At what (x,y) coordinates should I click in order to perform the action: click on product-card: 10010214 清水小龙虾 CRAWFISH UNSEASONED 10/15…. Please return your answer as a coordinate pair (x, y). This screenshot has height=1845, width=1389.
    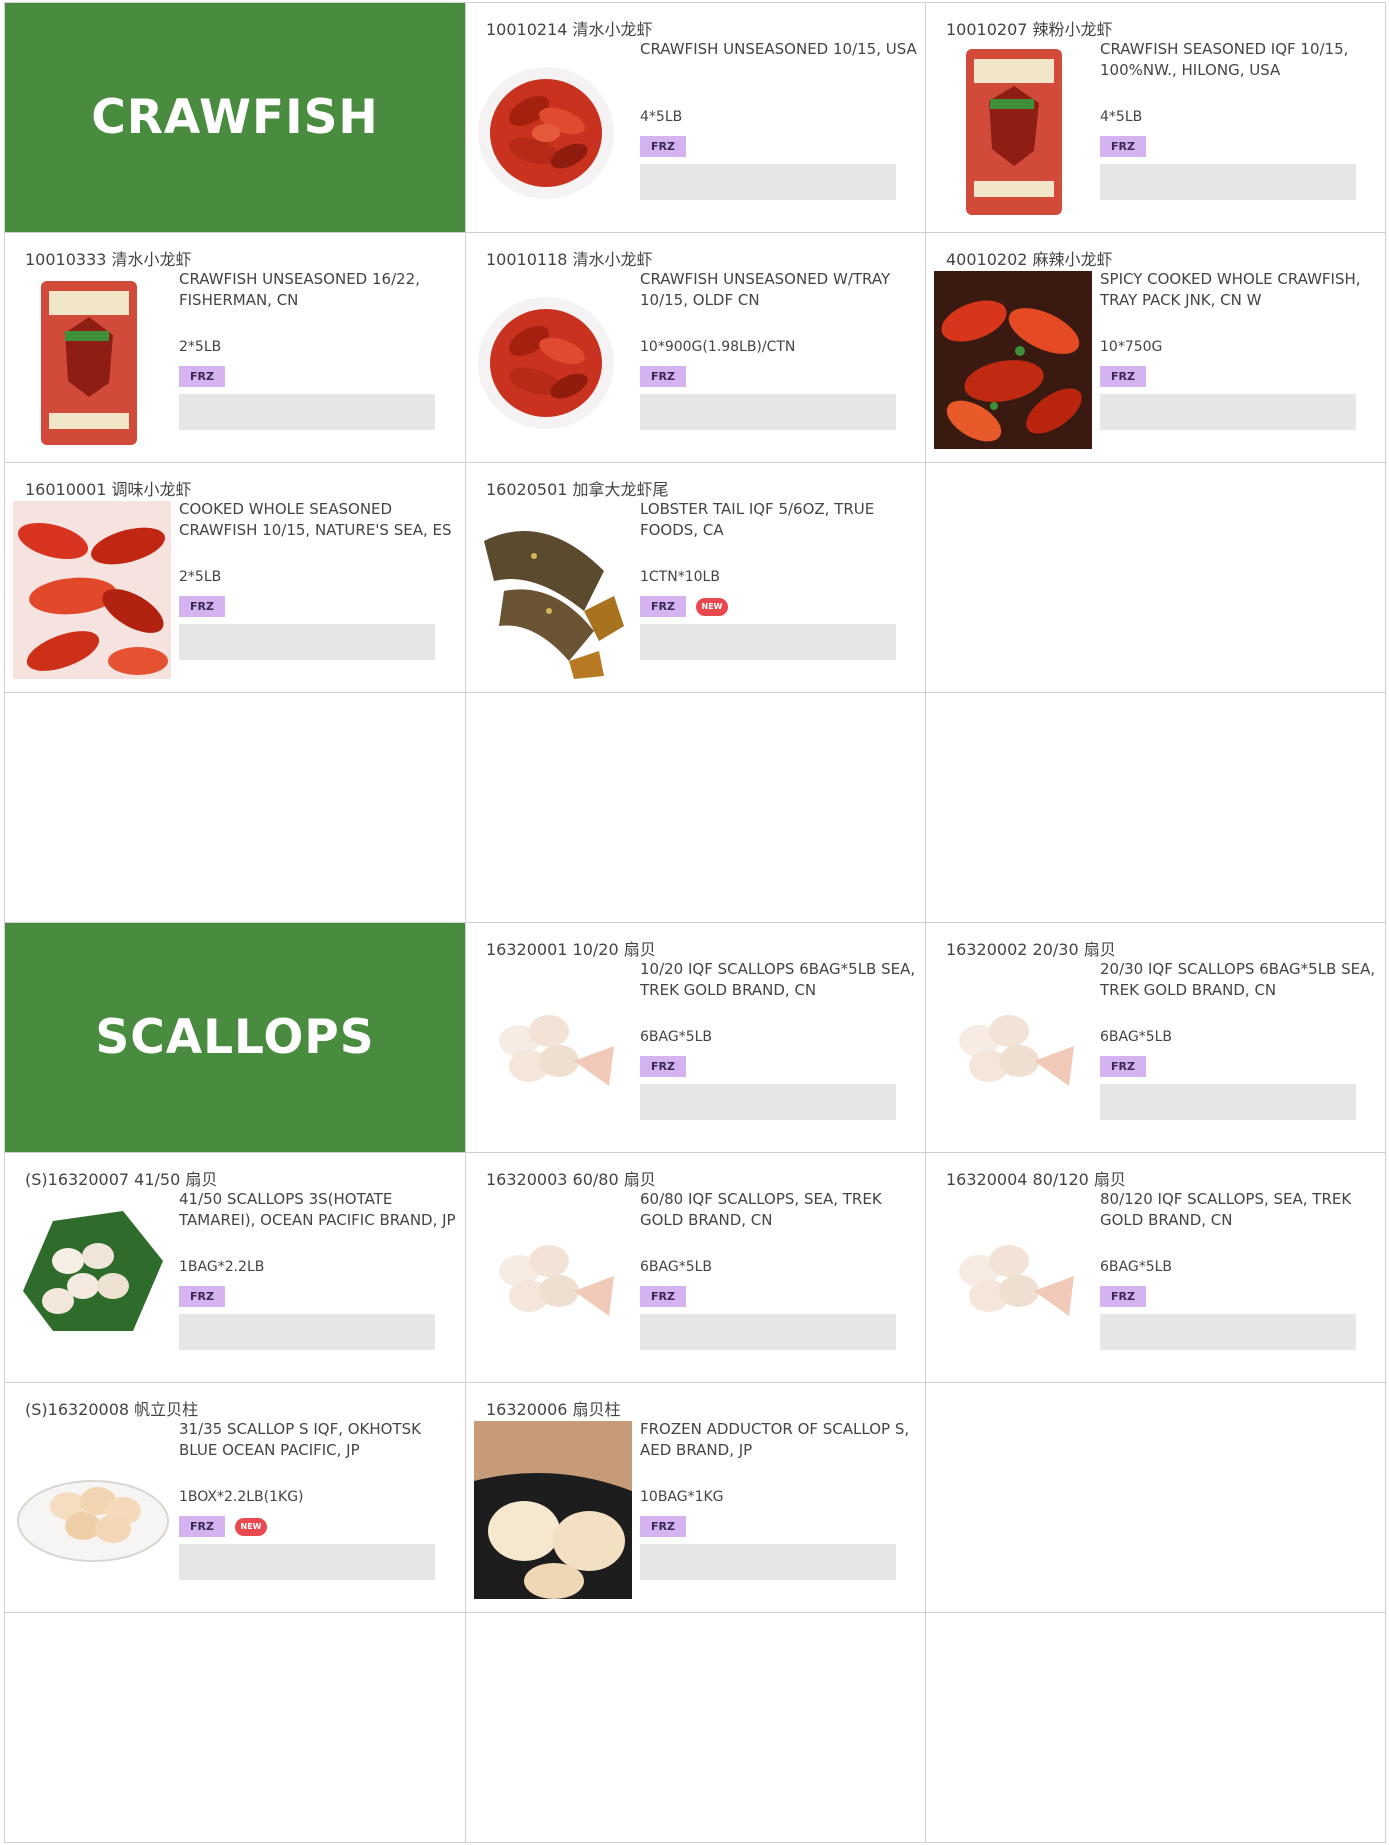
    Looking at the image, I should click on (696, 118).